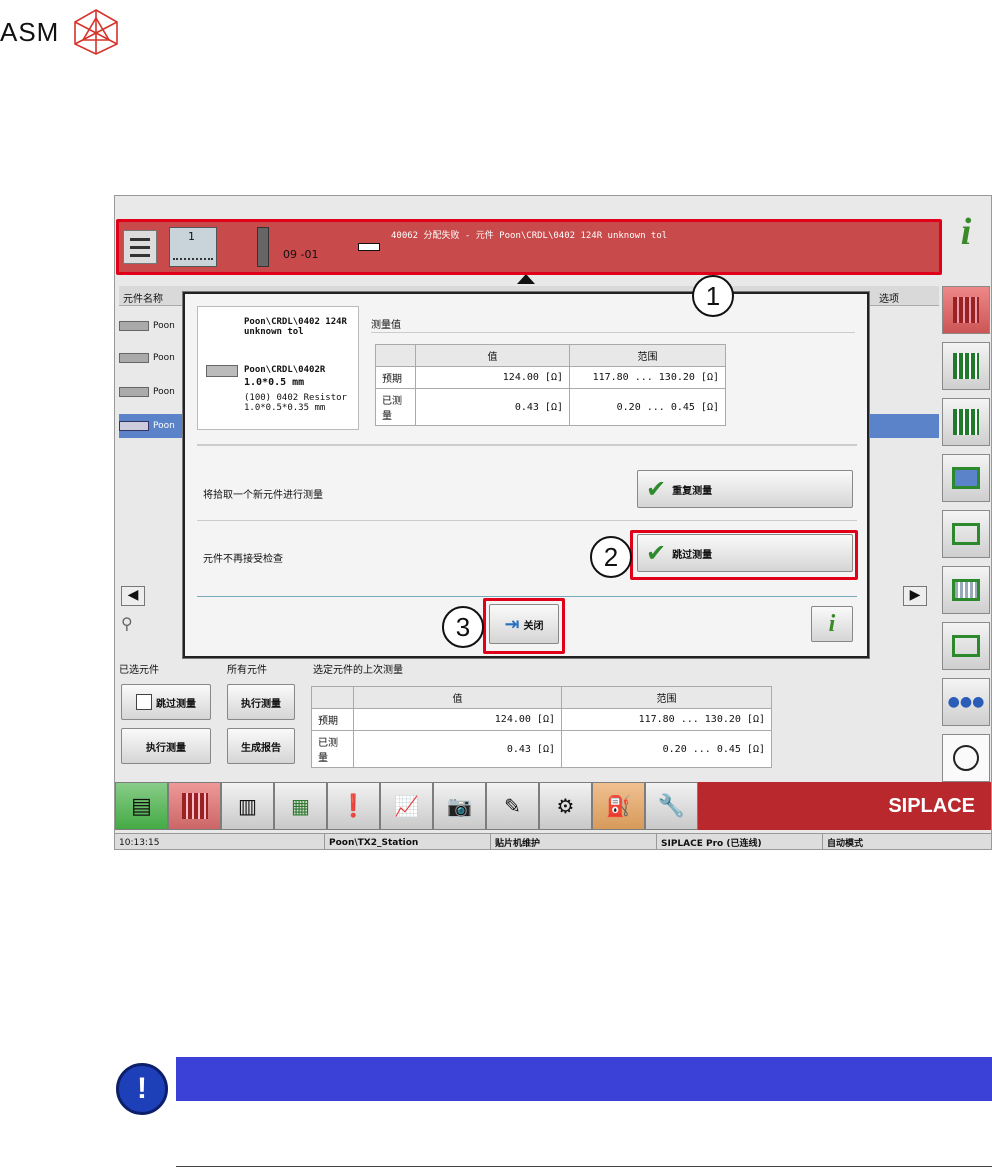 Image resolution: width=992 pixels, height=1168 pixels. What do you see at coordinates (133, 596) in the screenshot?
I see `scroll-left-icon: ◀` at bounding box center [133, 596].